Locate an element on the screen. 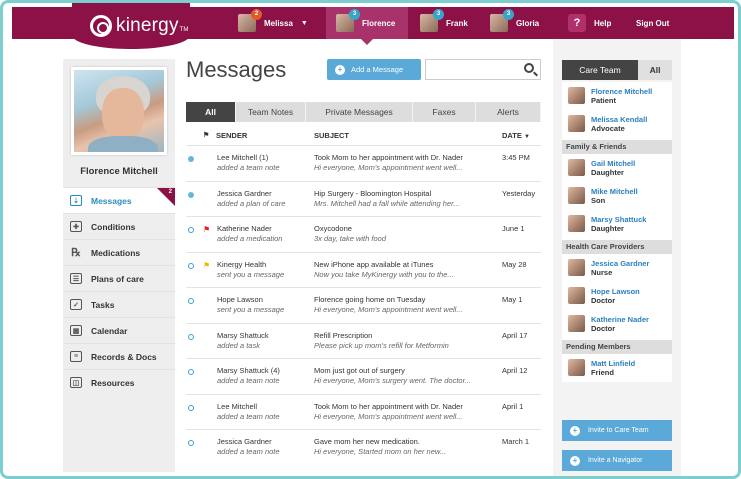 The width and height of the screenshot is (741, 479). sidebar-item-resources: ◫ Resources is located at coordinates (119, 382).